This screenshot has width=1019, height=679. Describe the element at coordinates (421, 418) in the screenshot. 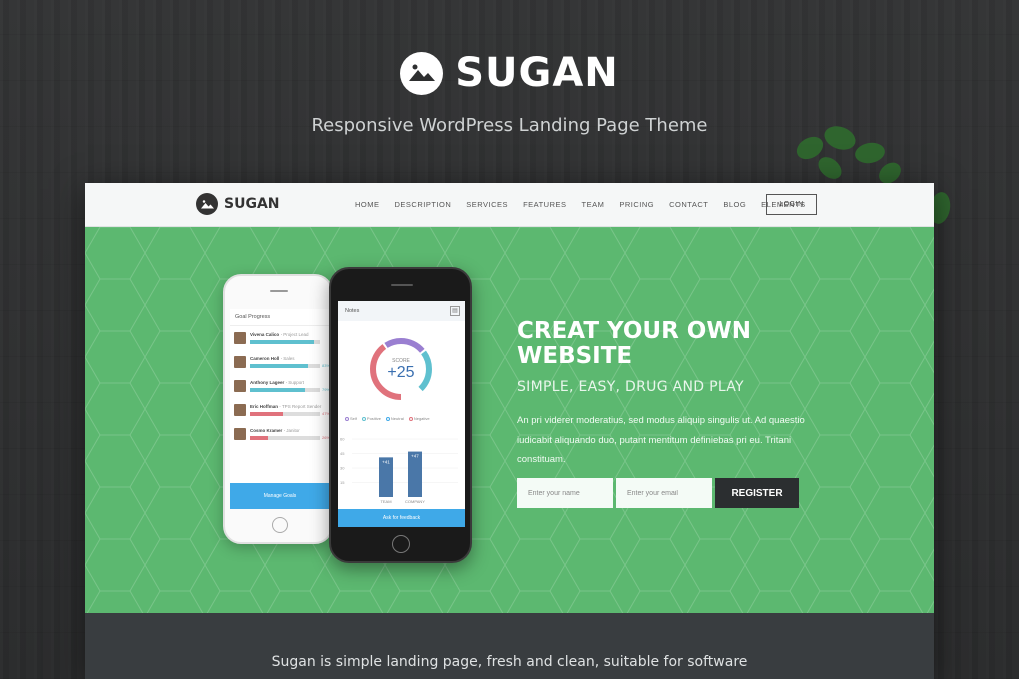

I see `legend-negative-label: Negative` at that location.